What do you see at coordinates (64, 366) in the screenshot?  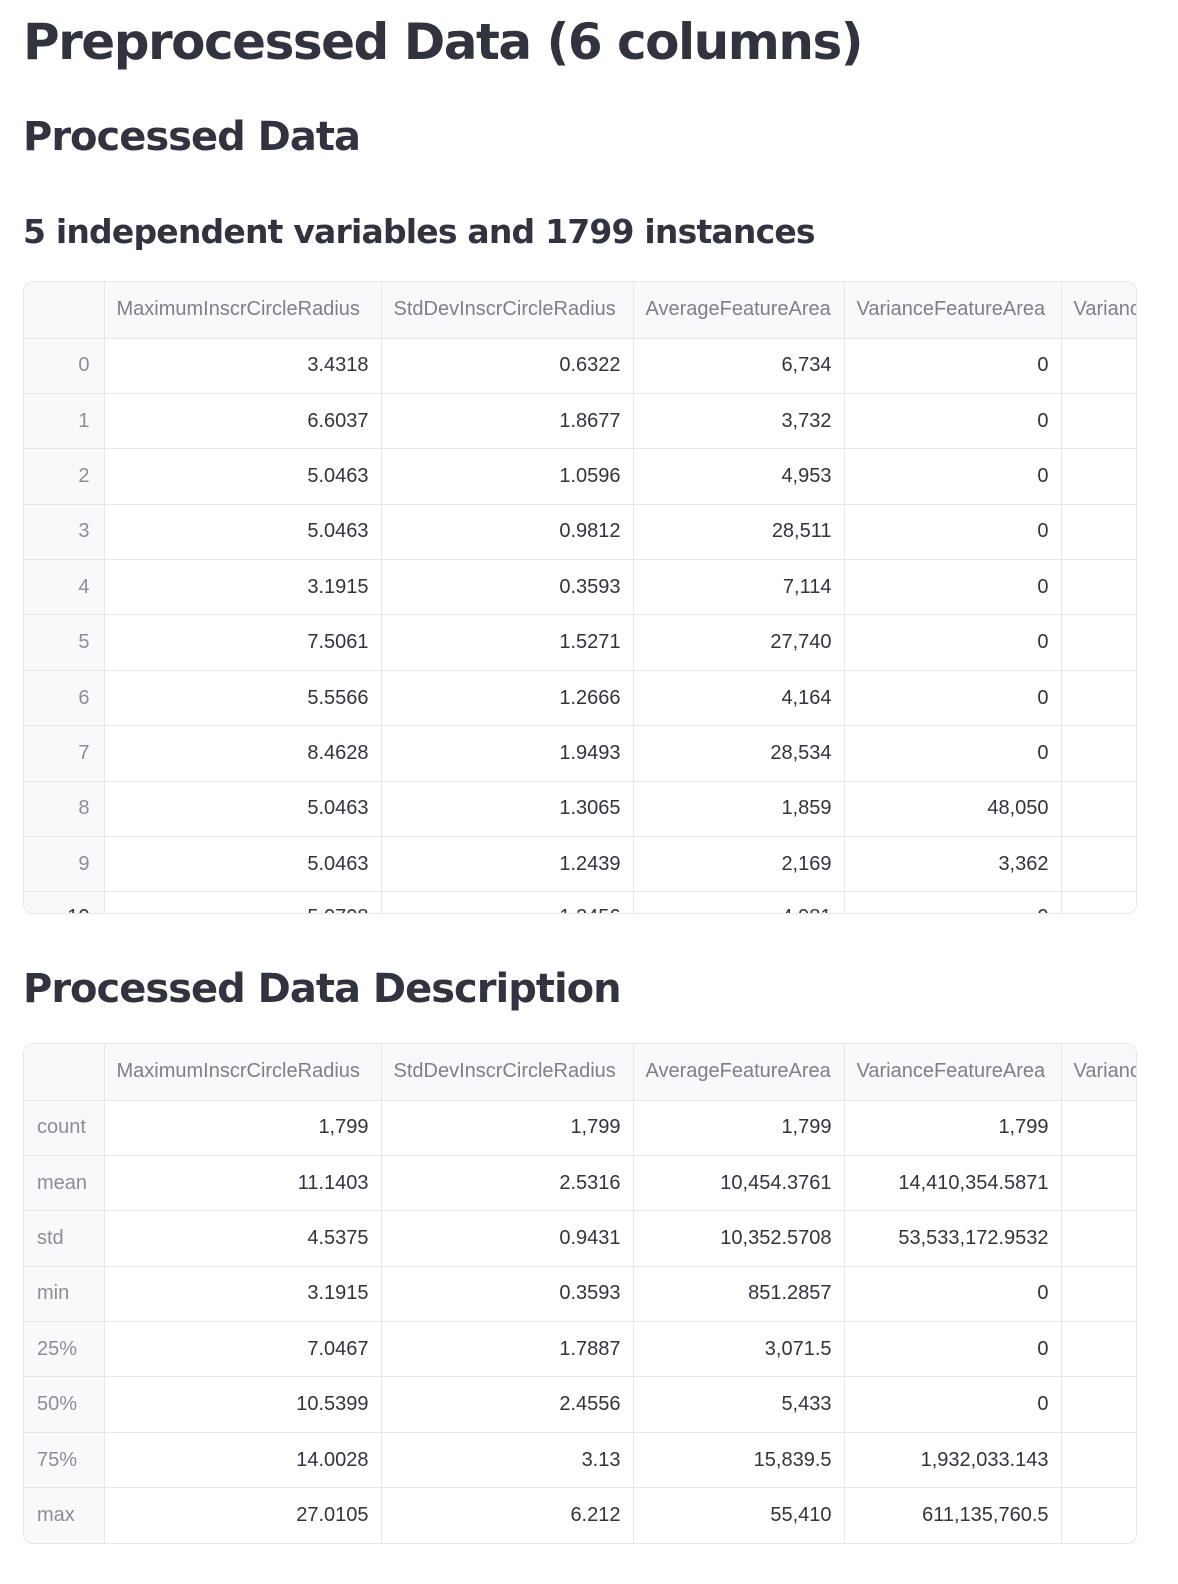 I see `row-index-cell: 0` at bounding box center [64, 366].